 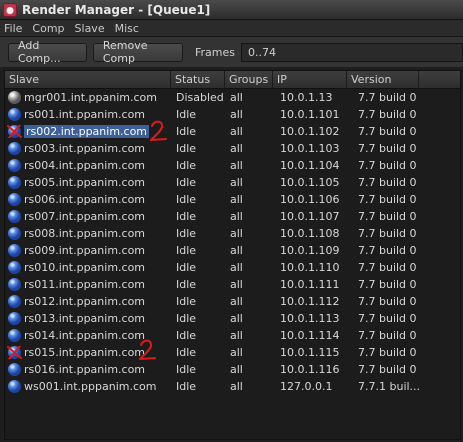 What do you see at coordinates (14, 97) in the screenshot?
I see `gray-sphere-icon` at bounding box center [14, 97].